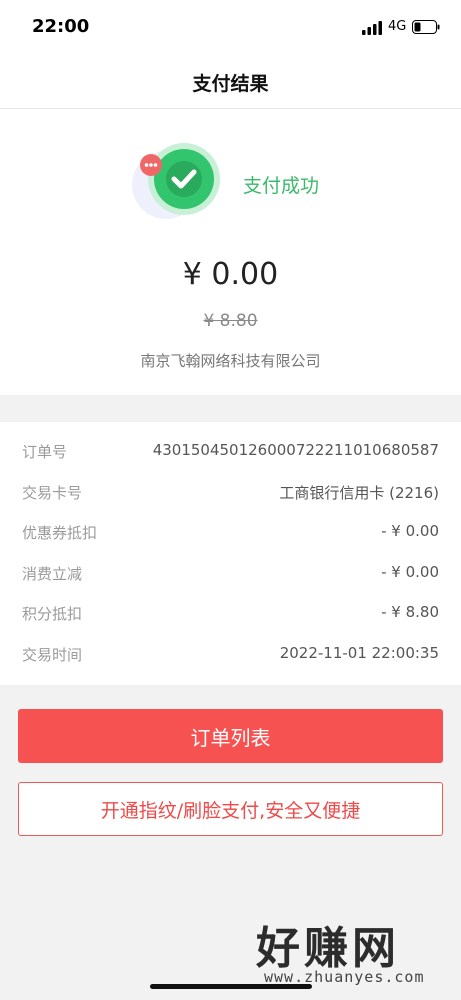  What do you see at coordinates (281, 186) in the screenshot?
I see `payment-status-text: 支付成功` at bounding box center [281, 186].